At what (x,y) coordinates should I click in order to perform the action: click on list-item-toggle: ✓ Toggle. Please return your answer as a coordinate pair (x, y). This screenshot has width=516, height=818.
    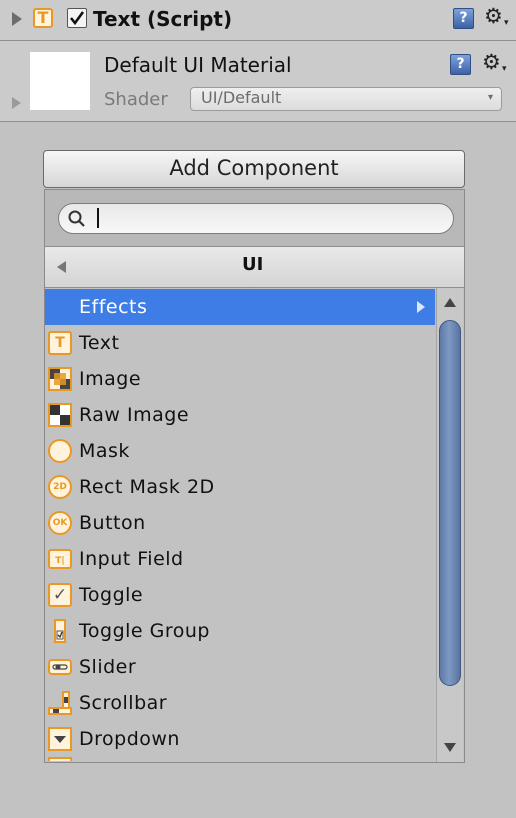
    Looking at the image, I should click on (240, 595).